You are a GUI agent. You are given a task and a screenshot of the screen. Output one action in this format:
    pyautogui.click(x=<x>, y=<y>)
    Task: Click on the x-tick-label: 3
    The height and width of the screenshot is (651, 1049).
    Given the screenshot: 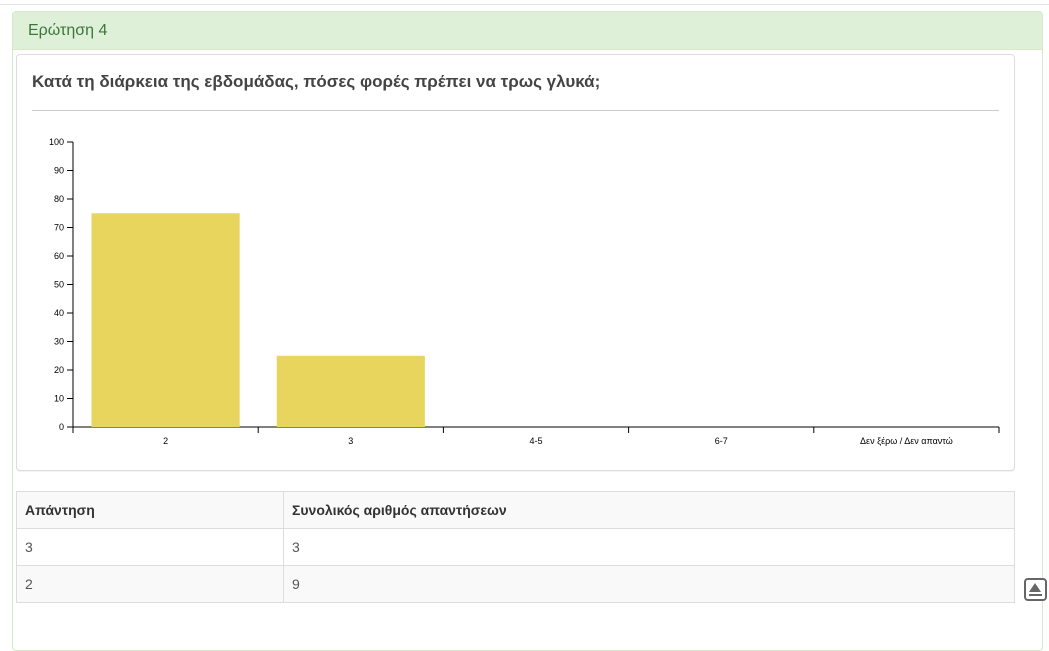 What is the action you would take?
    pyautogui.click(x=350, y=441)
    